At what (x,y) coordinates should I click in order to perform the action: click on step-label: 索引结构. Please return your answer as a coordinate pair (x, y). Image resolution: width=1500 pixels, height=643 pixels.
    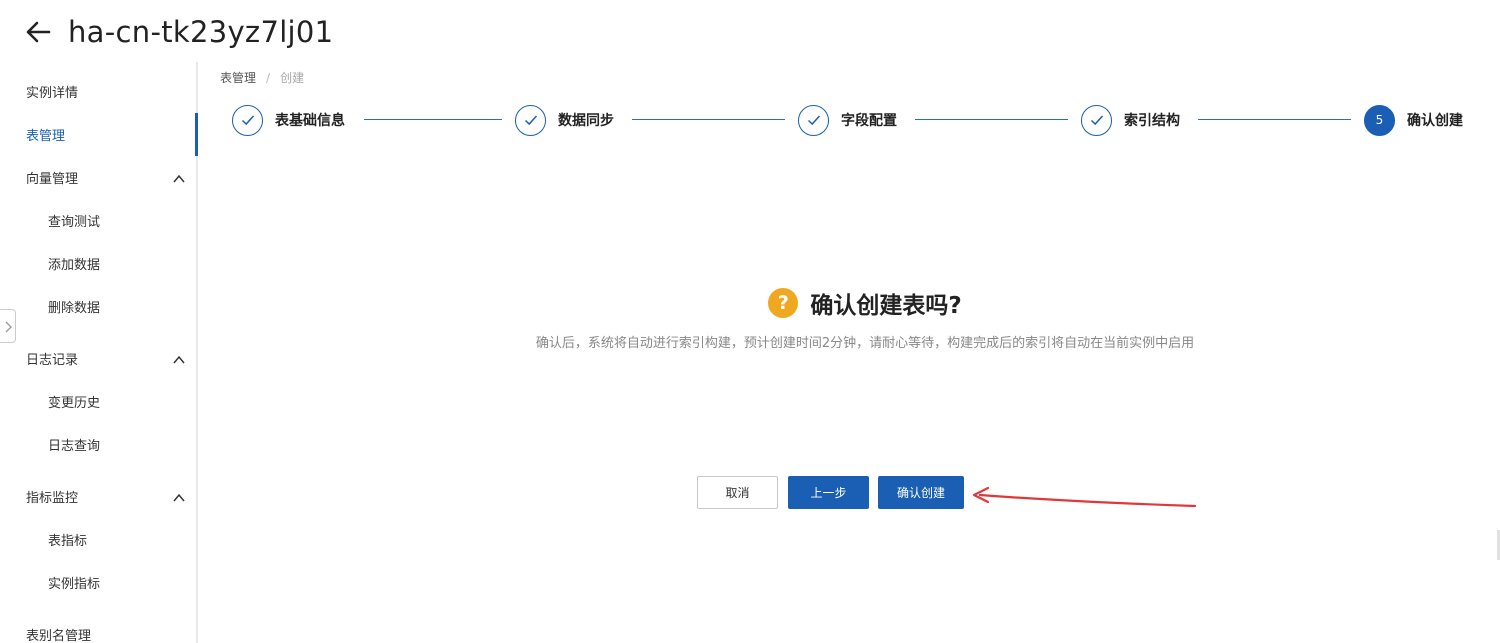
    Looking at the image, I should click on (1152, 121).